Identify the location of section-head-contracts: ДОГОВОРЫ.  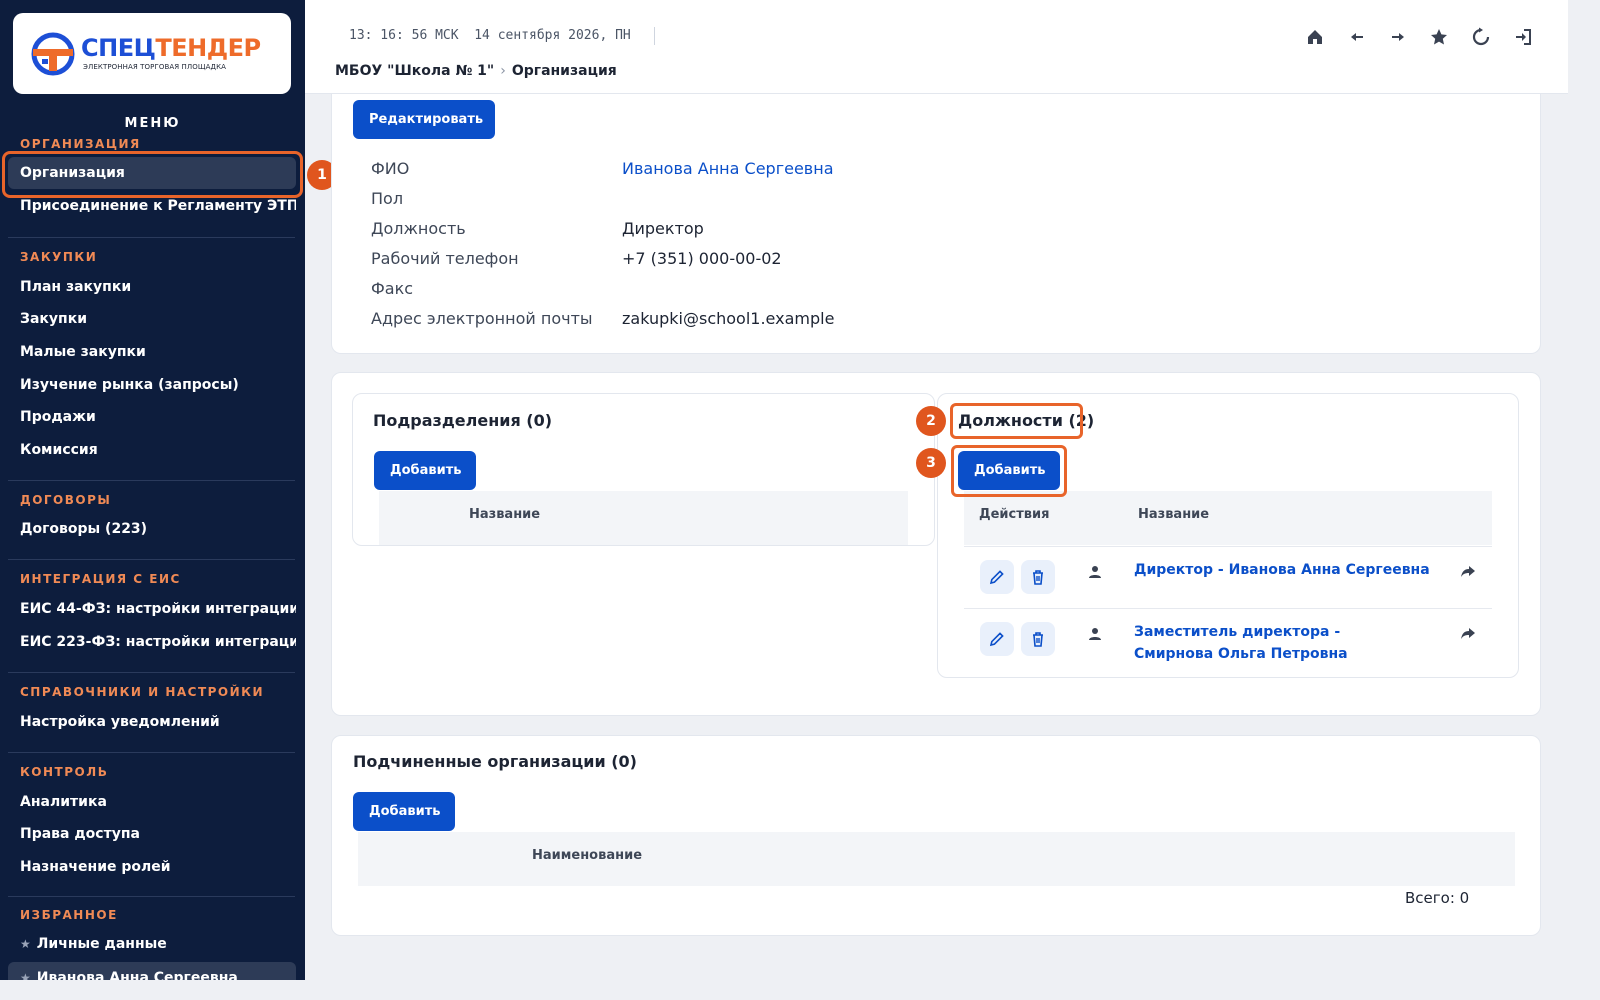
(66, 500).